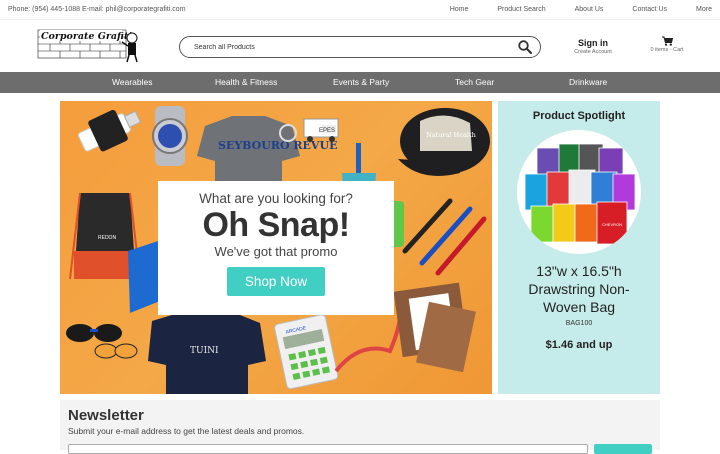 The height and width of the screenshot is (454, 720). What do you see at coordinates (276, 225) in the screenshot?
I see `promo-headline: Oh Snap!` at bounding box center [276, 225].